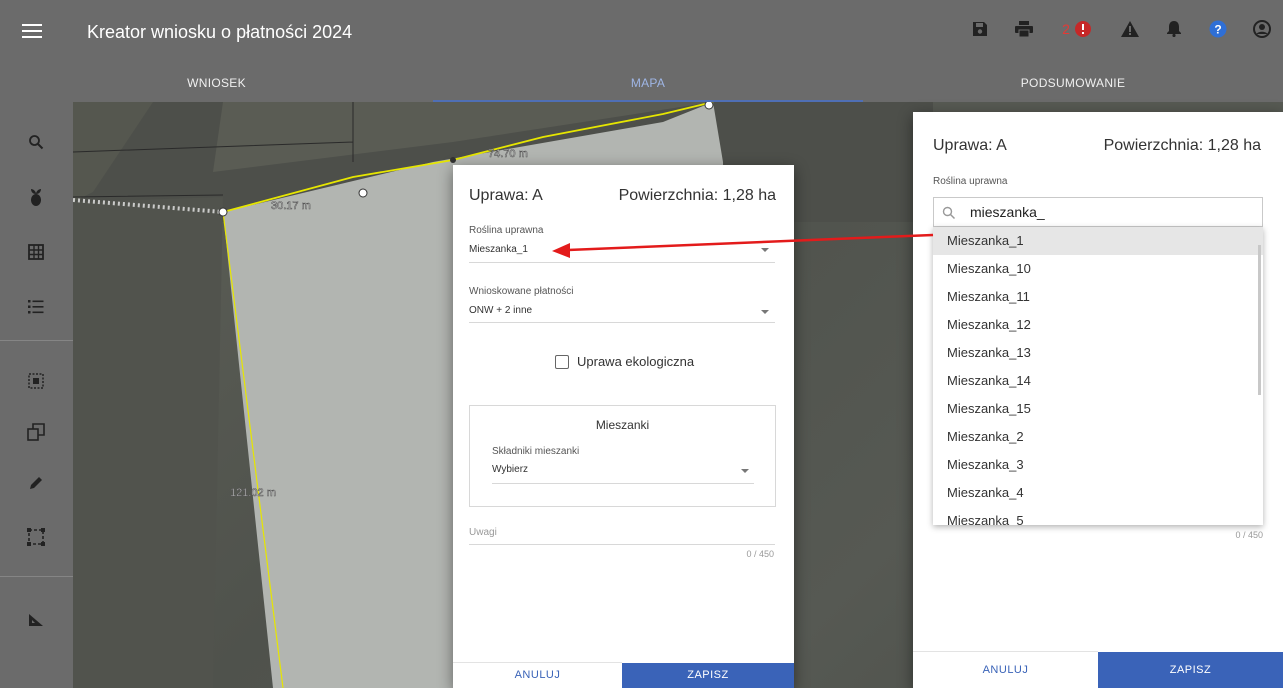 The width and height of the screenshot is (1283, 688). I want to click on bell-icon, so click(1174, 29).